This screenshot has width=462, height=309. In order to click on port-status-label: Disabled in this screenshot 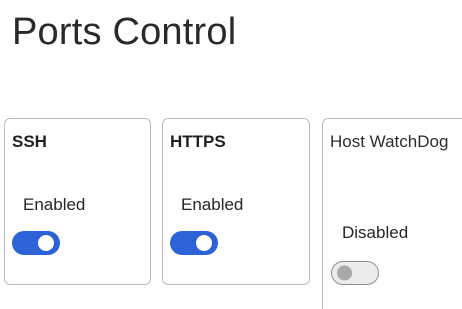, I will do `click(375, 232)`.